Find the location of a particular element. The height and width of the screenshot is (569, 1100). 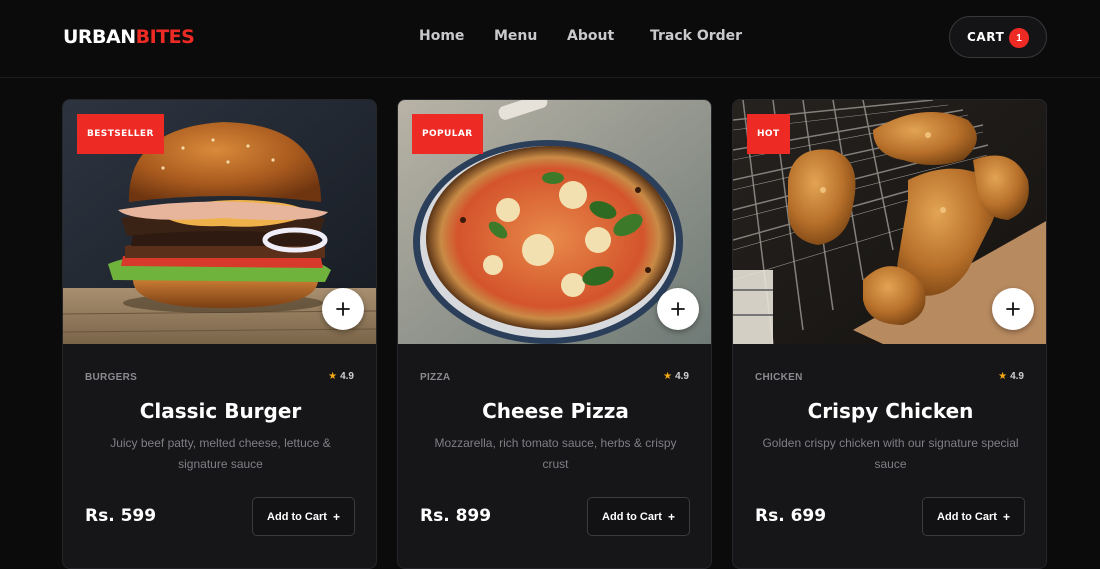

brand-logo: URBANBITES is located at coordinates (129, 37).